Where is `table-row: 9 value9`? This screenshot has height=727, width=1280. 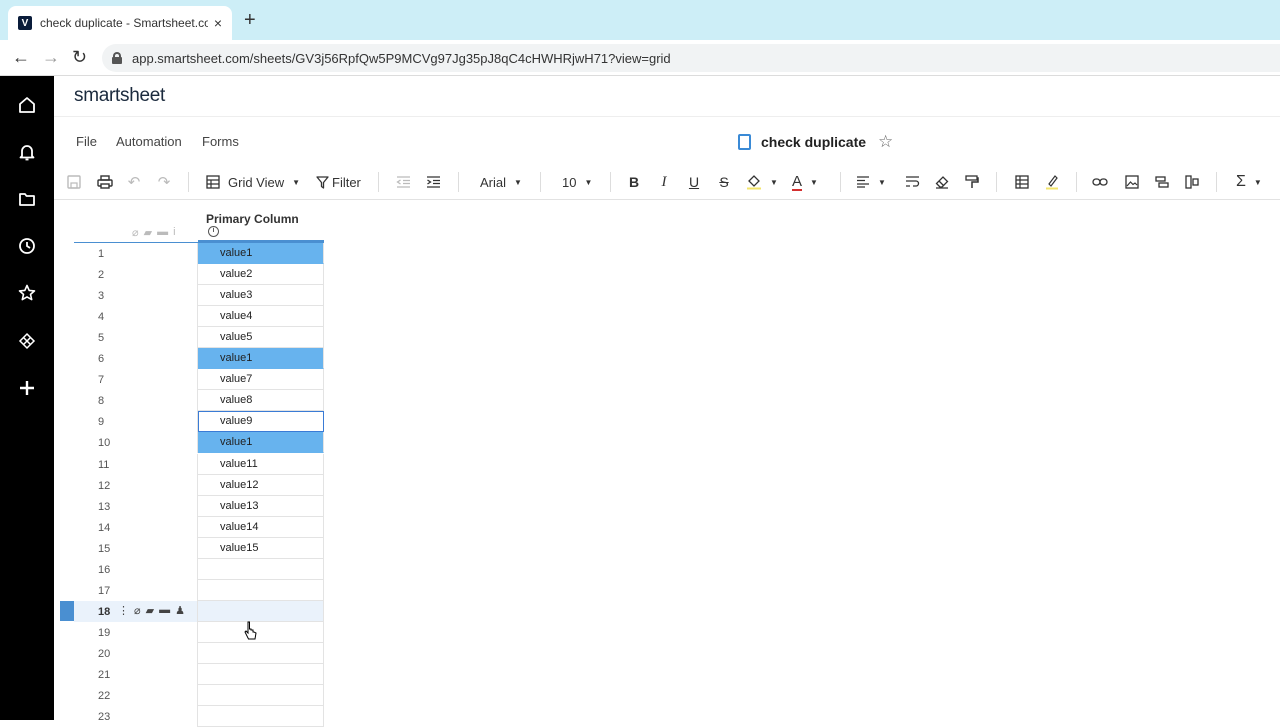 table-row: 9 value9 is located at coordinates (199, 422).